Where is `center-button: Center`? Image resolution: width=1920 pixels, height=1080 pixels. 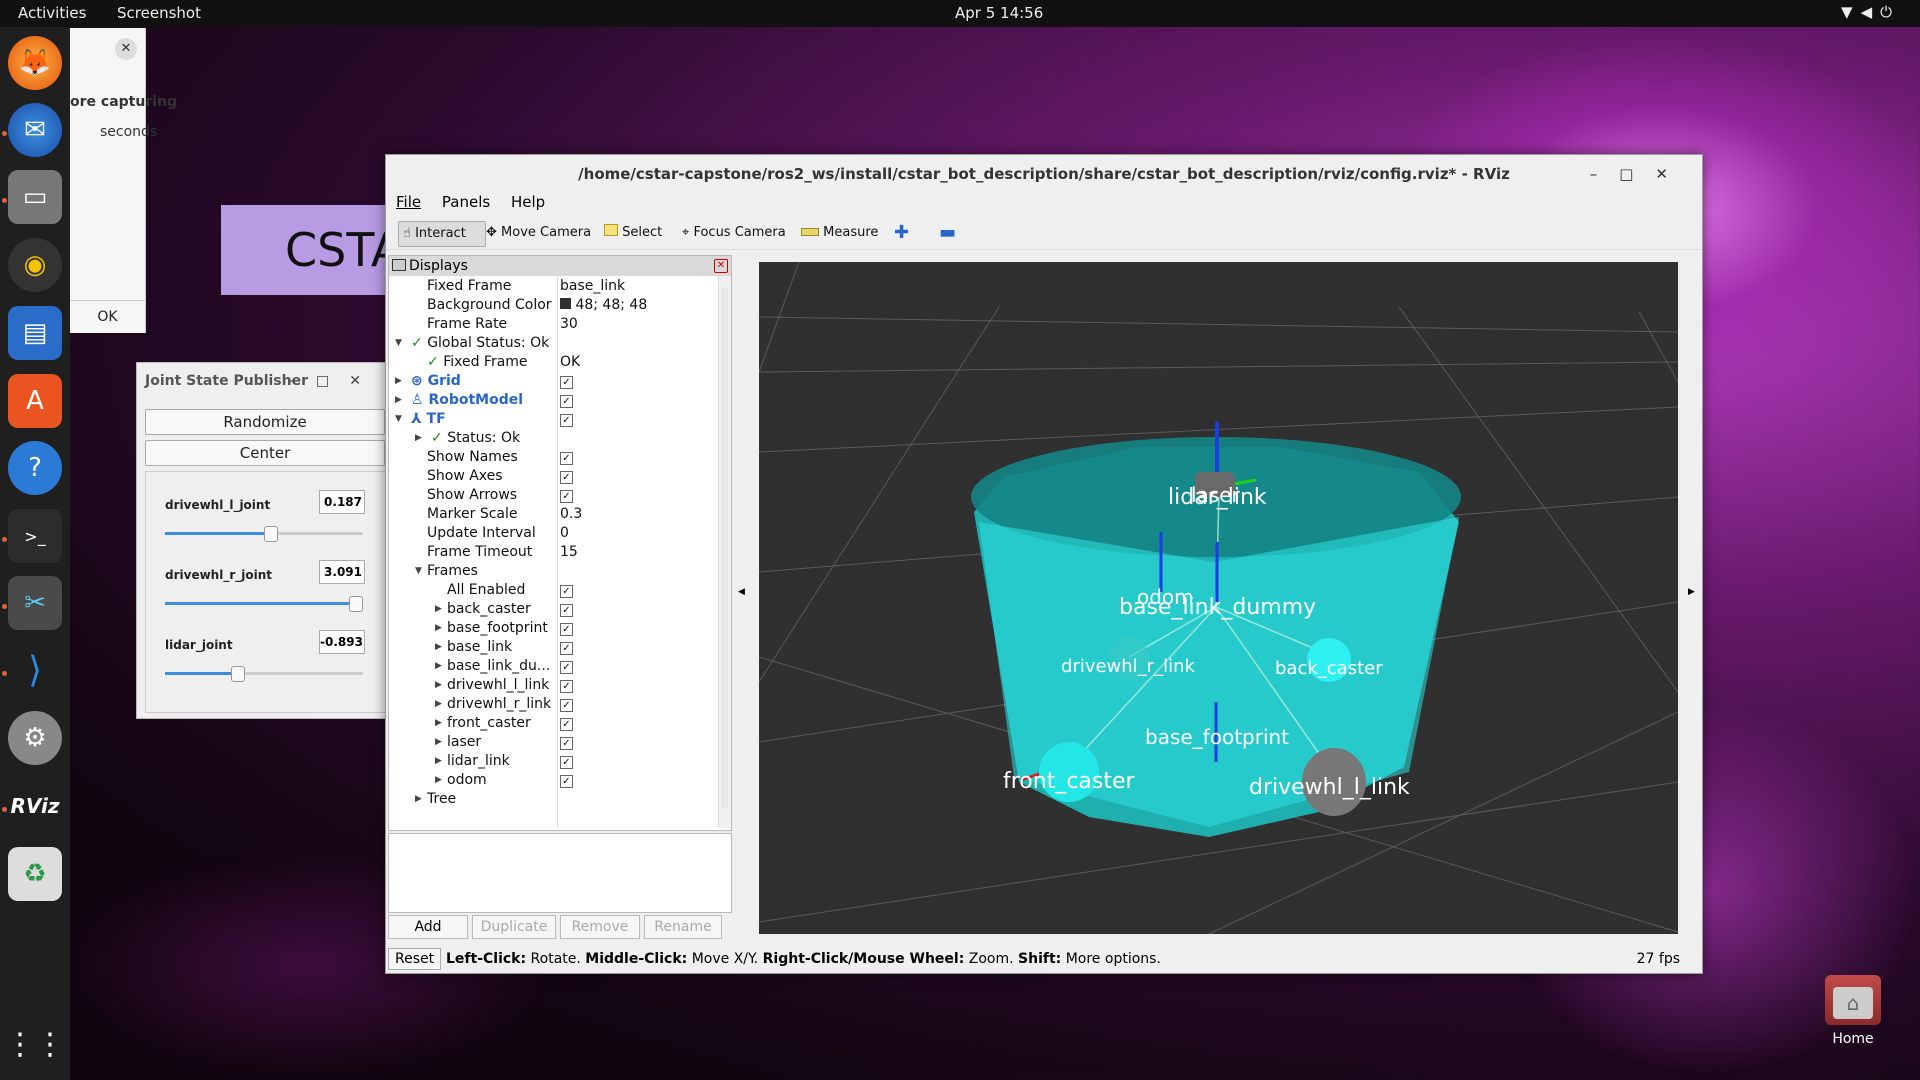
center-button: Center is located at coordinates (265, 453).